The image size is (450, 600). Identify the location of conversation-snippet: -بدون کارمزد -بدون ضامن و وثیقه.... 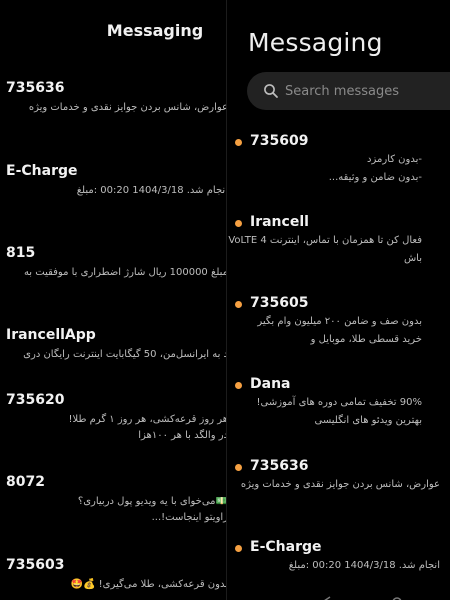
(375, 168).